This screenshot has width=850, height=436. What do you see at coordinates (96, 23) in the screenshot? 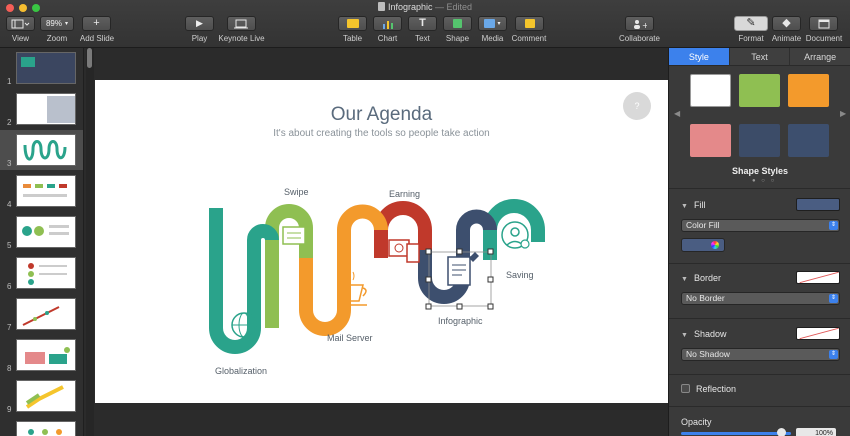
I see `add-slide-button: +` at bounding box center [96, 23].